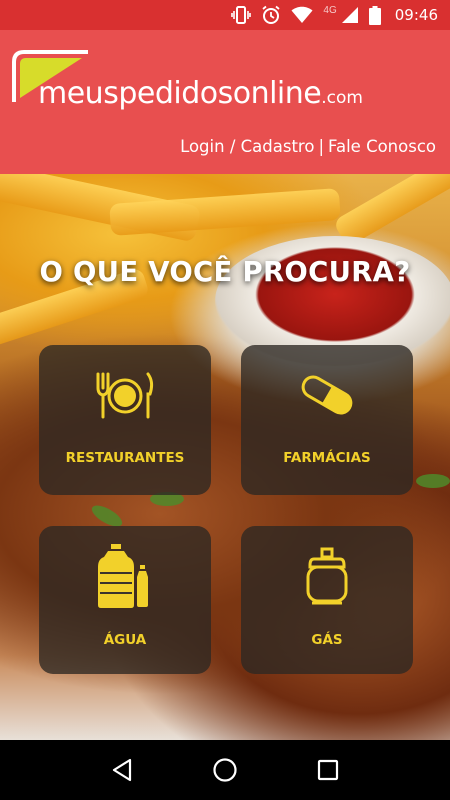 This screenshot has height=800, width=450. I want to click on plate-cutlery-icon, so click(125, 395).